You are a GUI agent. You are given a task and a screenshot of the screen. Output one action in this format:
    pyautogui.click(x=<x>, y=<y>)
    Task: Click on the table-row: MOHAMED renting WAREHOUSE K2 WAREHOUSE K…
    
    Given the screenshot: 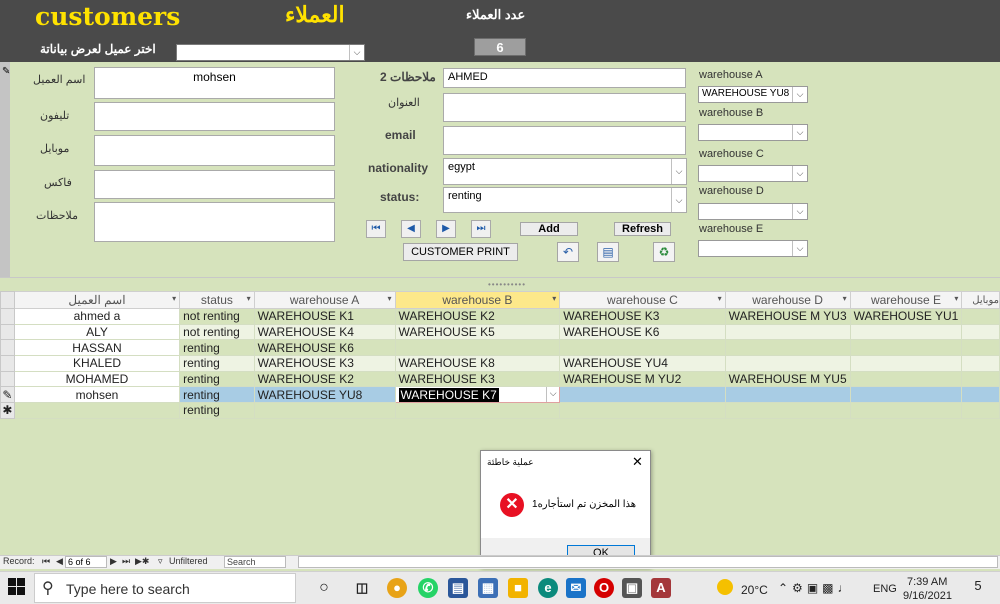 What is the action you would take?
    pyautogui.click(x=500, y=379)
    